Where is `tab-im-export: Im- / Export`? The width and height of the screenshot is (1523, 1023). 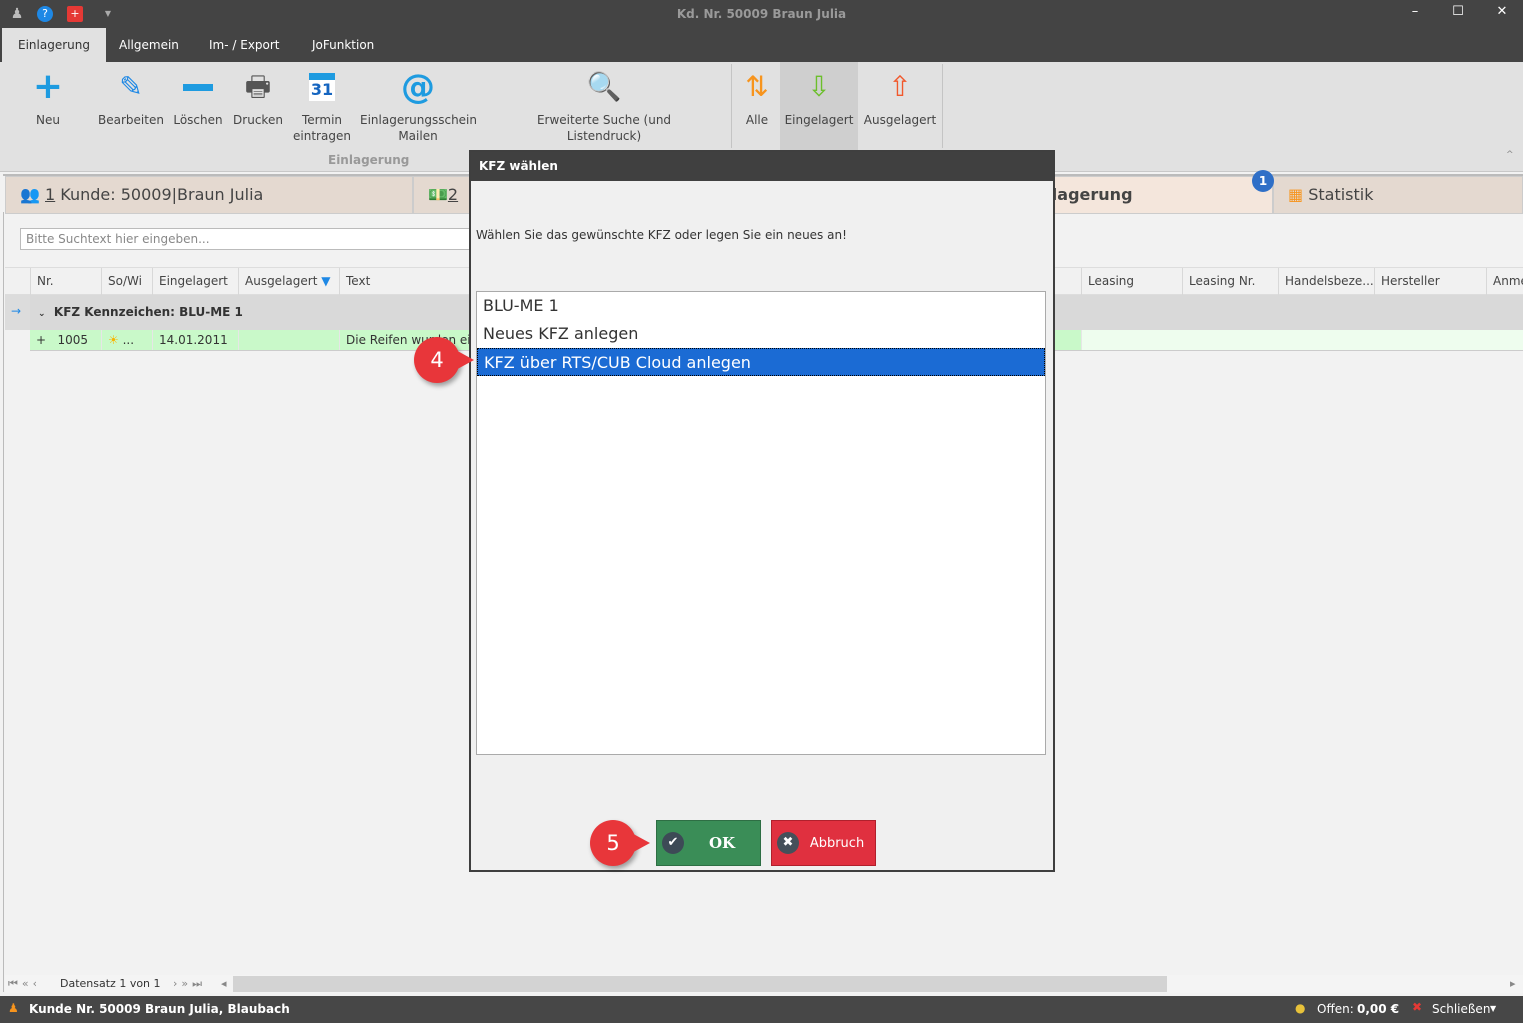 tab-im-export: Im- / Export is located at coordinates (244, 45).